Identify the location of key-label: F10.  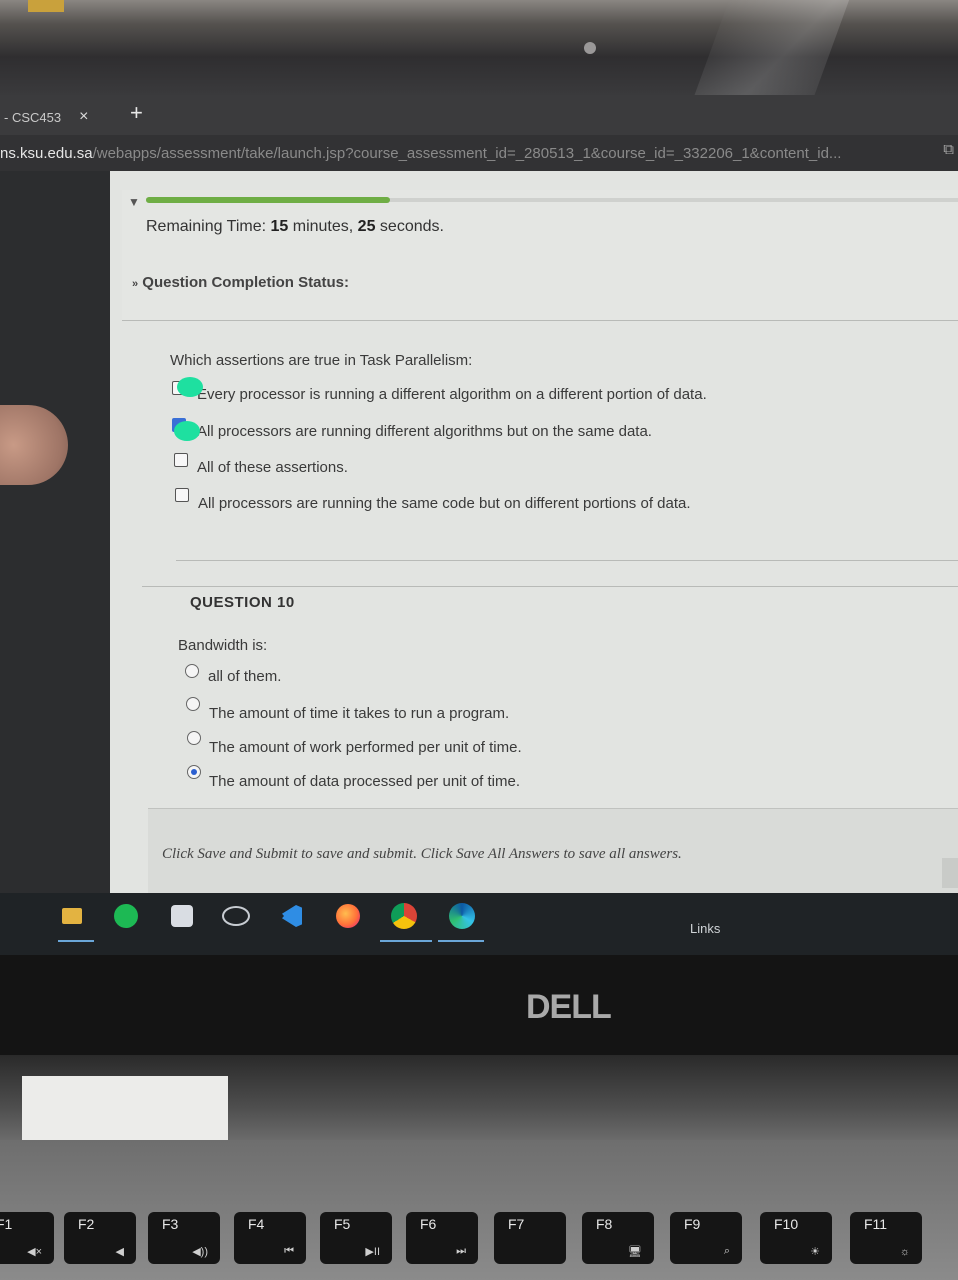
(786, 1224).